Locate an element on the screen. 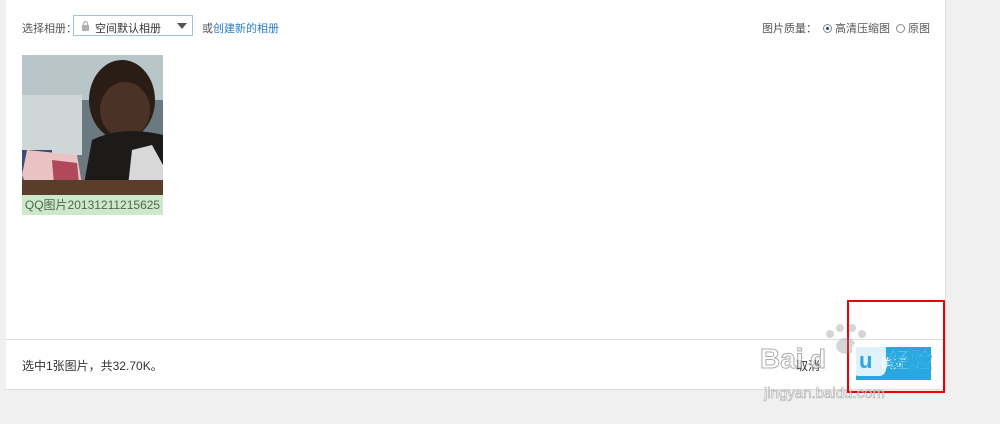  photo-image is located at coordinates (92, 125).